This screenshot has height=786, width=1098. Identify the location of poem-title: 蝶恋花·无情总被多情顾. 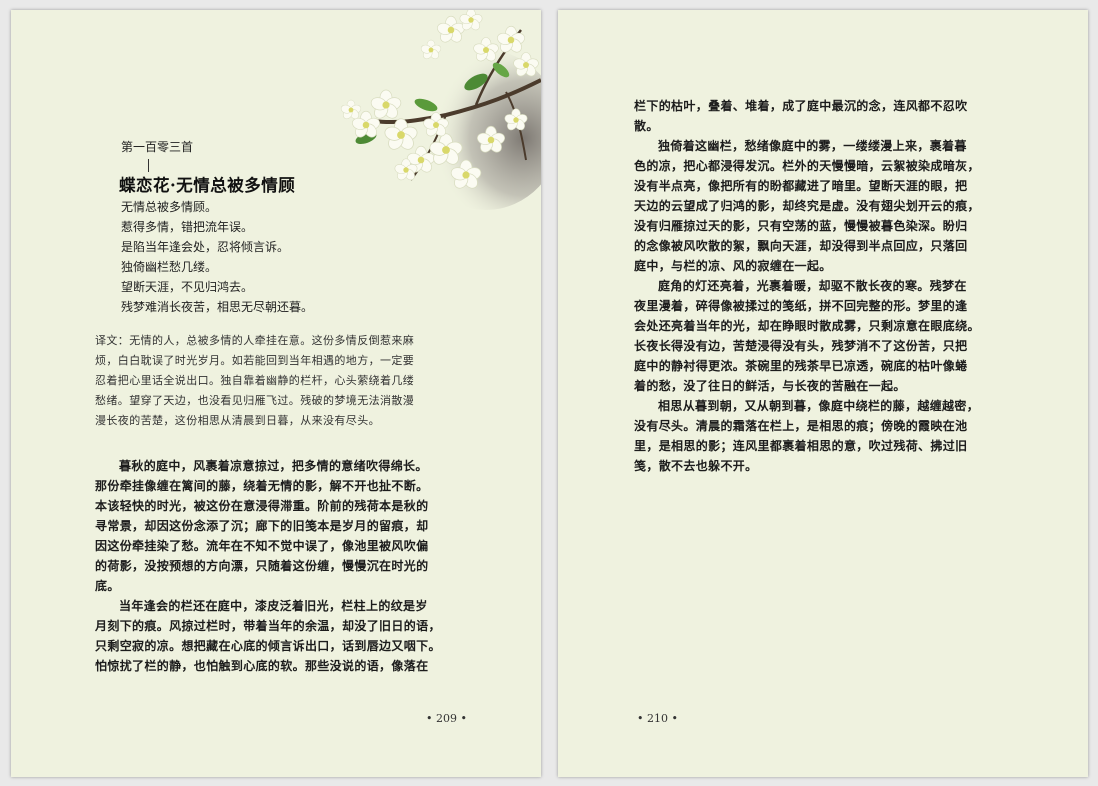
(207, 185).